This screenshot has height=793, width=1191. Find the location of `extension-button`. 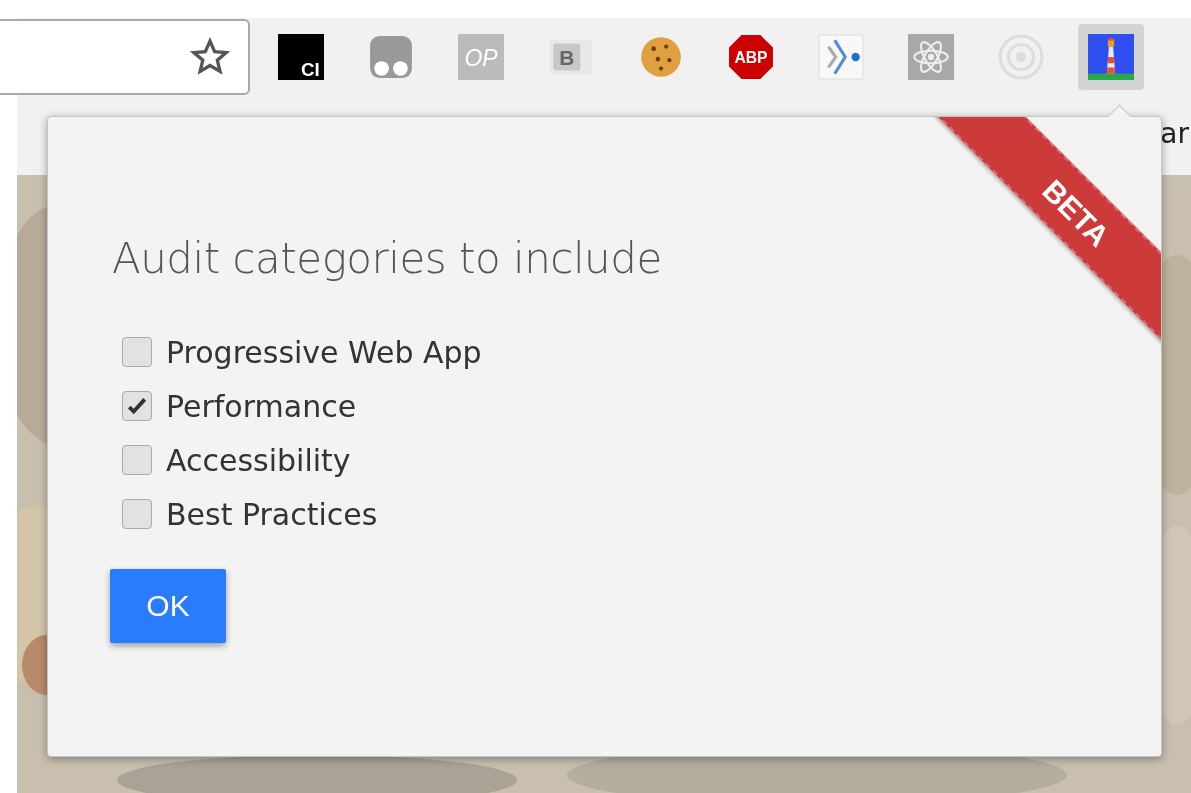

extension-button is located at coordinates (1111, 56).